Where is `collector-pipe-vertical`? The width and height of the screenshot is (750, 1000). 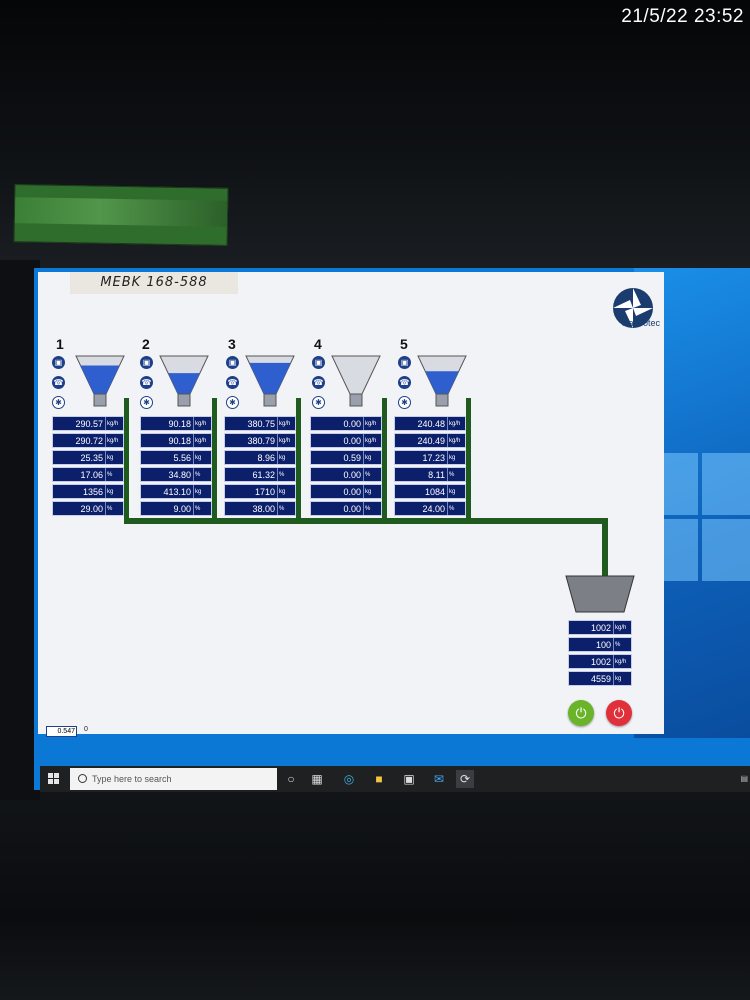
collector-pipe-vertical is located at coordinates (605, 547).